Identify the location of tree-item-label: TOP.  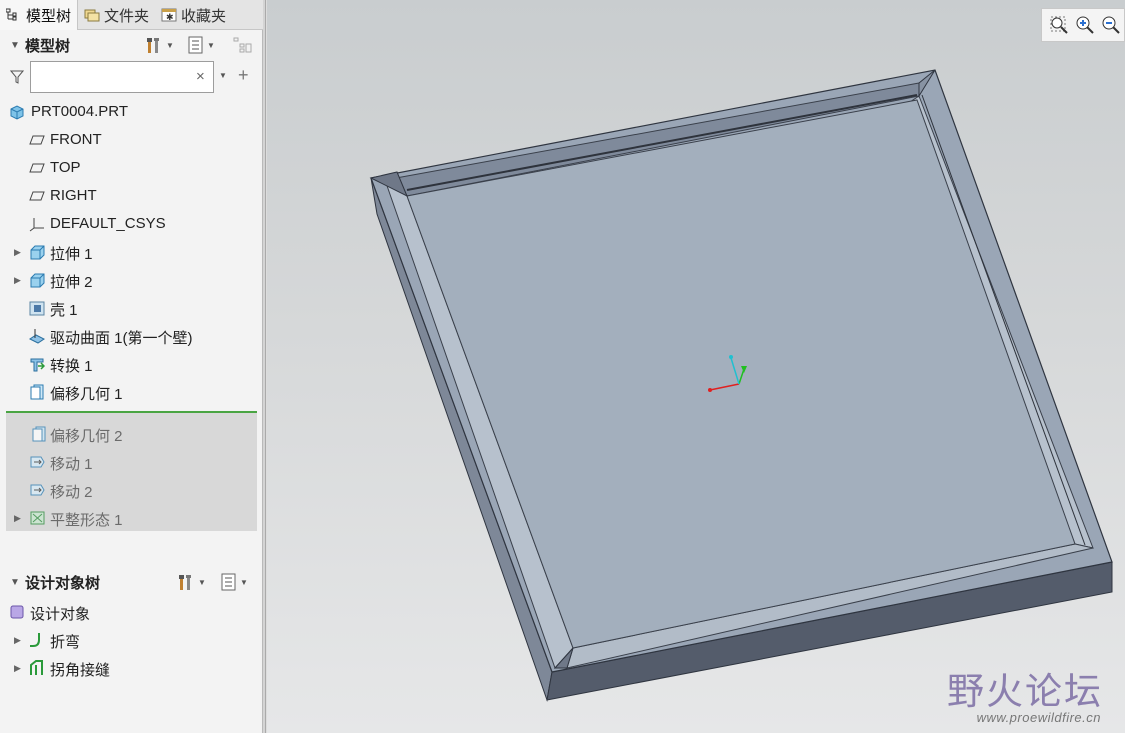
(65, 167).